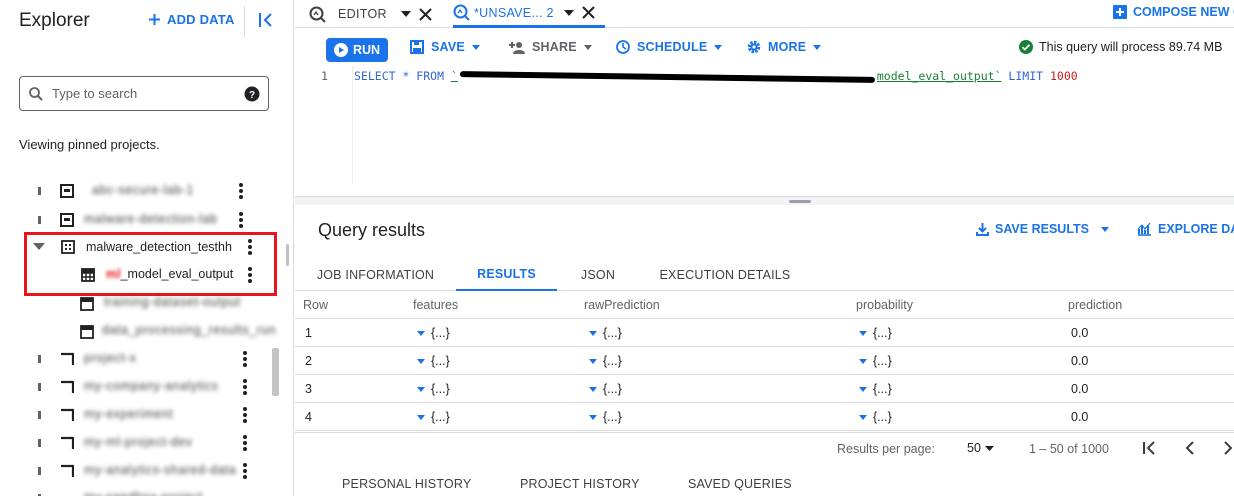 The height and width of the screenshot is (496, 1234). I want to click on tree-item-project: my-company-analytics, so click(141, 387).